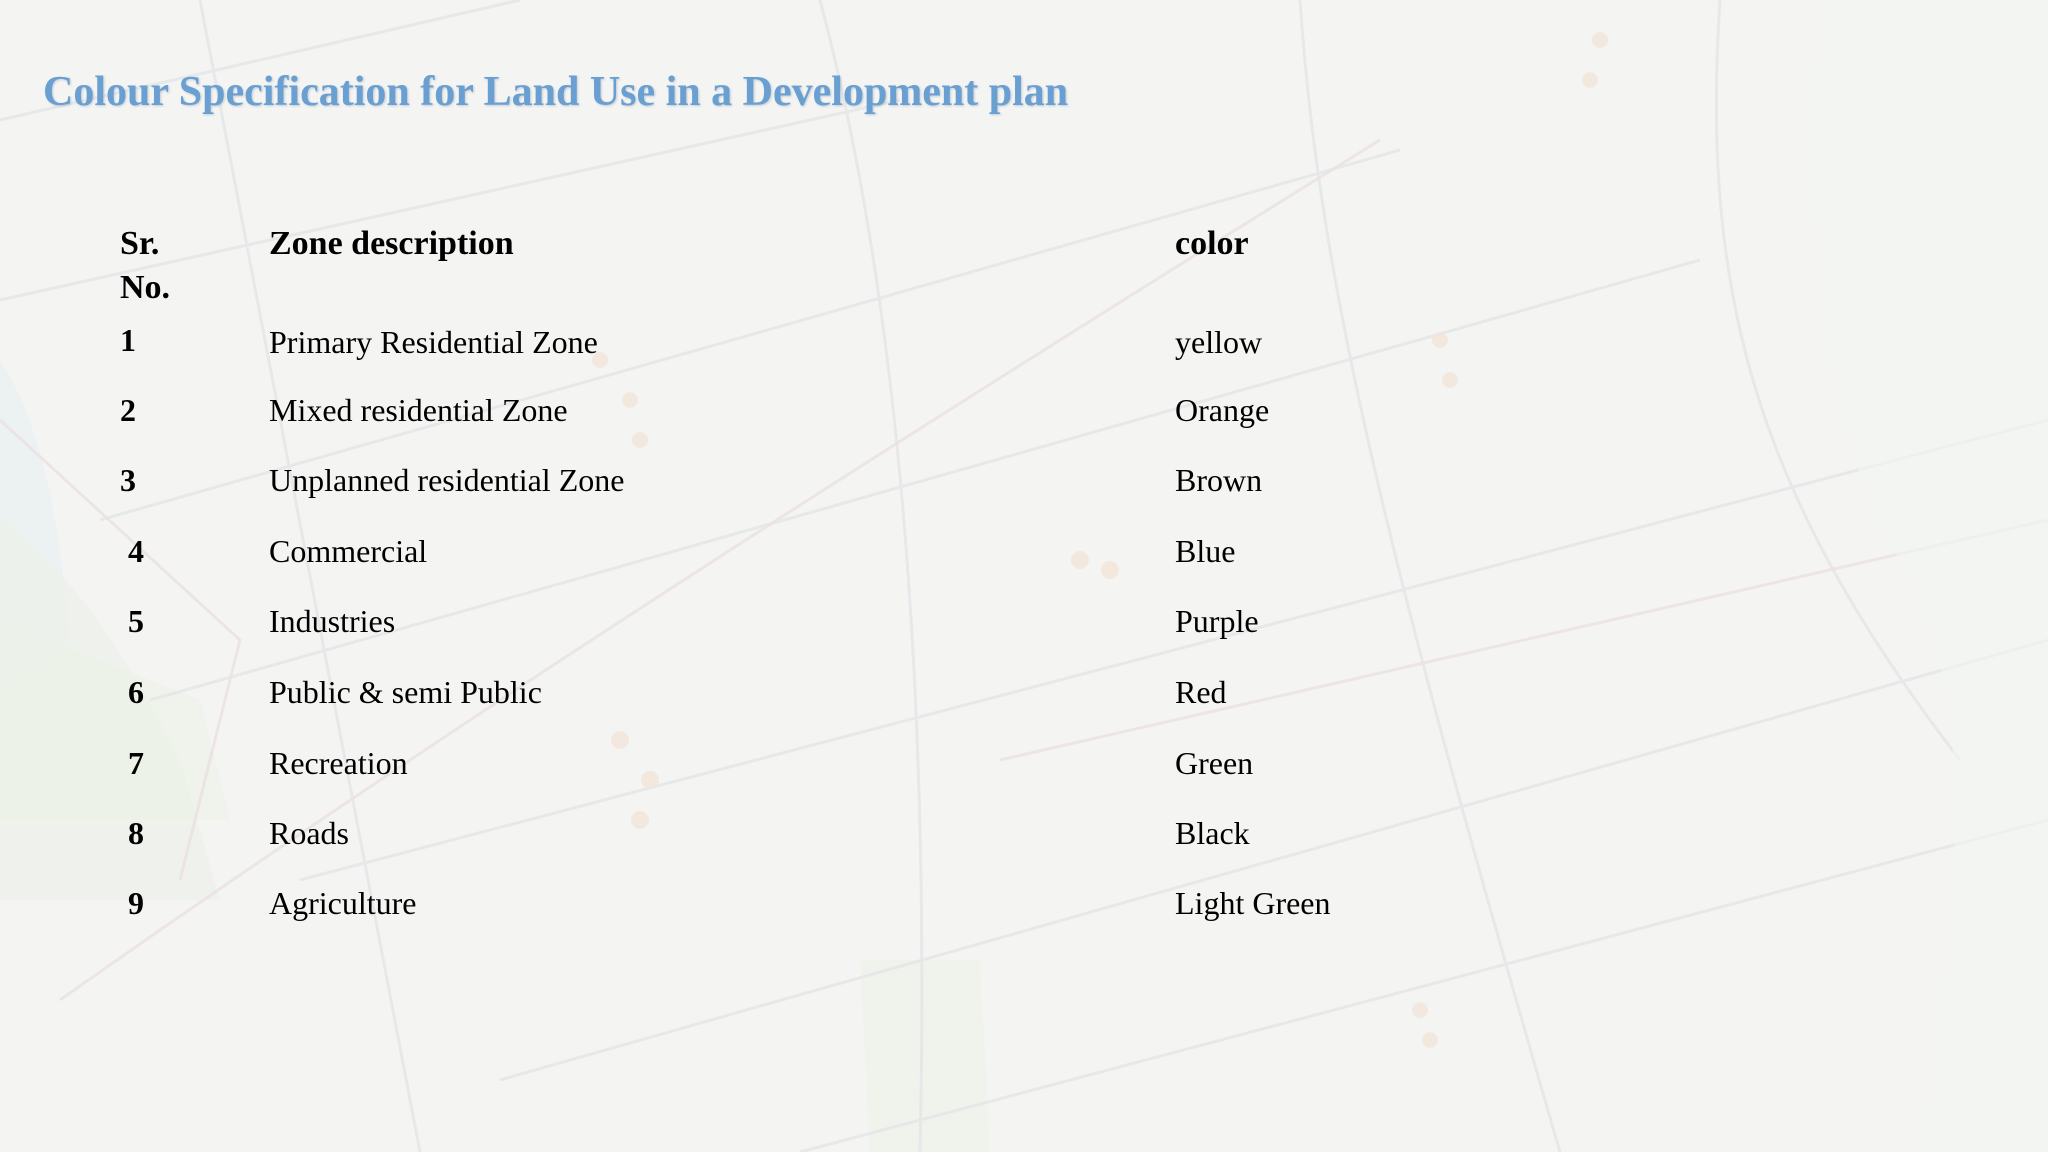  Describe the element at coordinates (145, 266) in the screenshot. I see `header-sr-no: Sr. No.` at that location.